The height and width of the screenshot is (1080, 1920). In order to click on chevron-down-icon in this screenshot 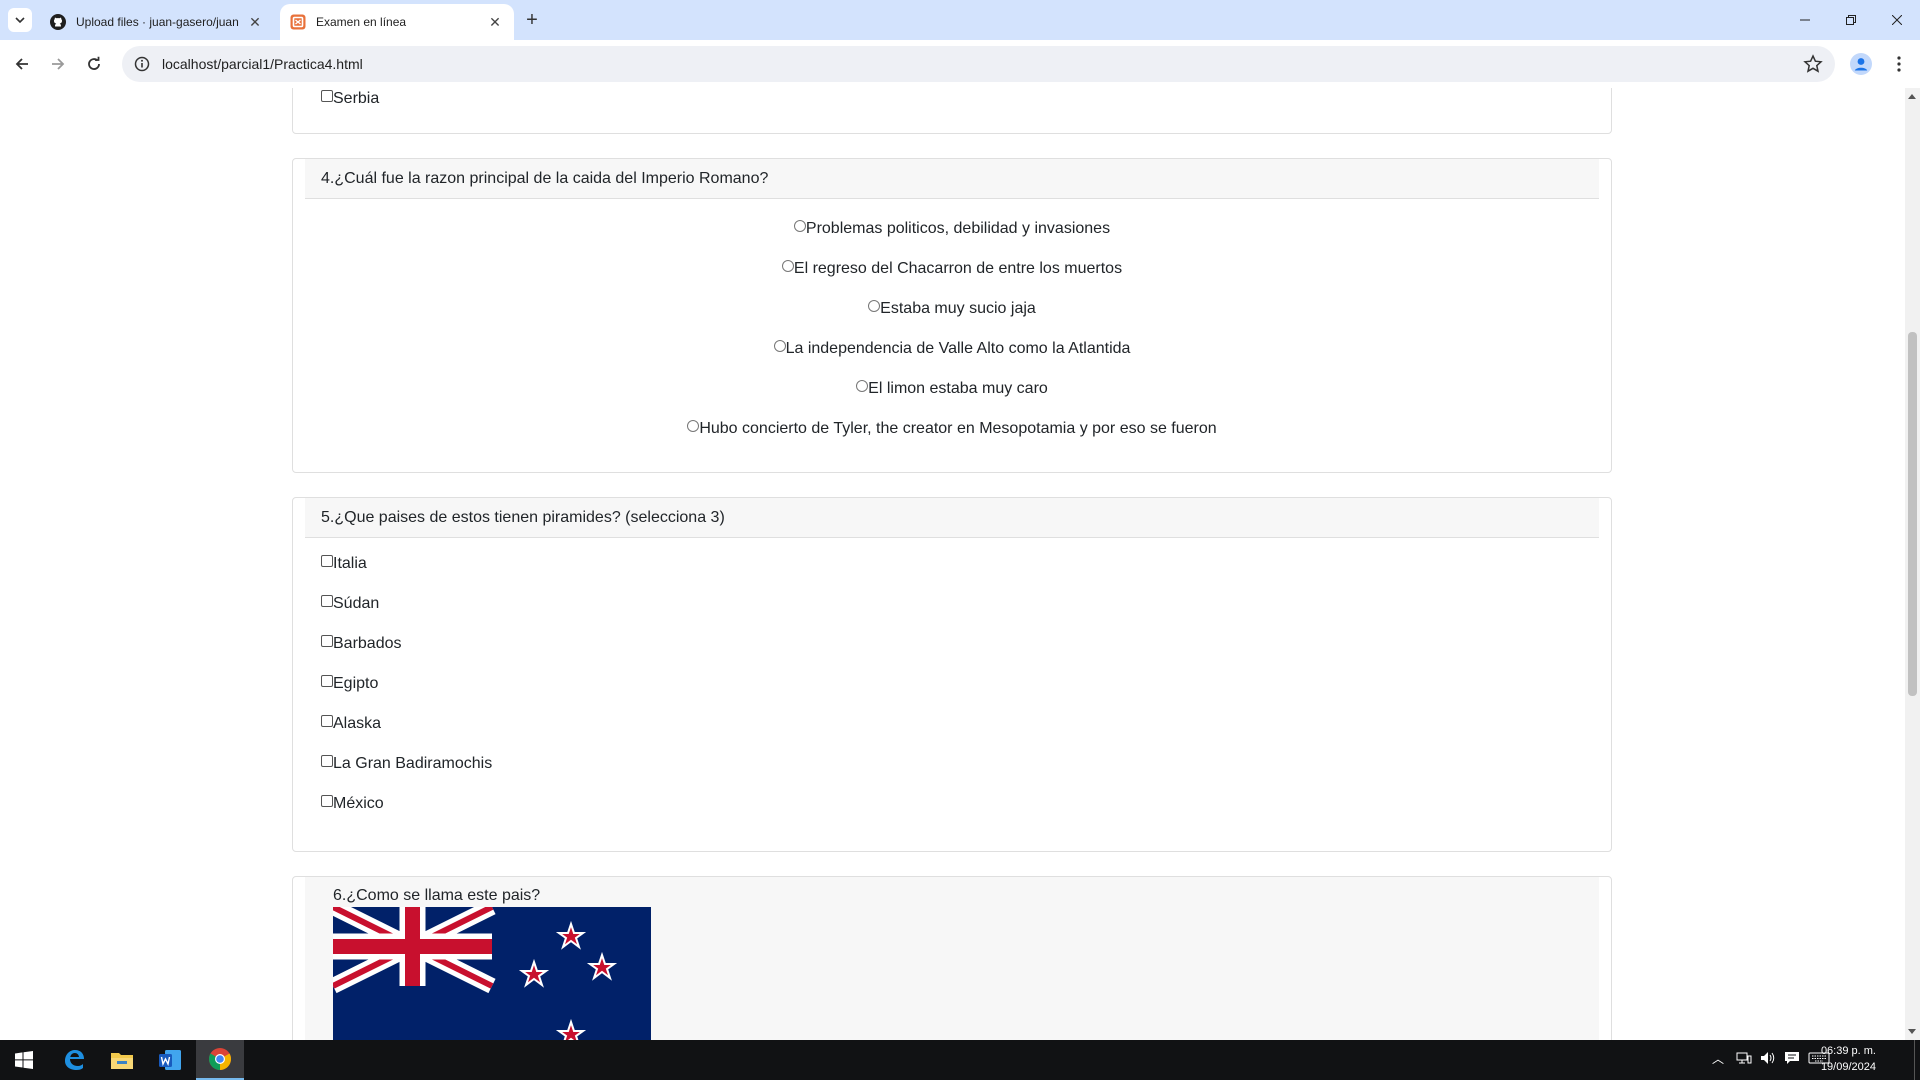, I will do `click(20, 20)`.